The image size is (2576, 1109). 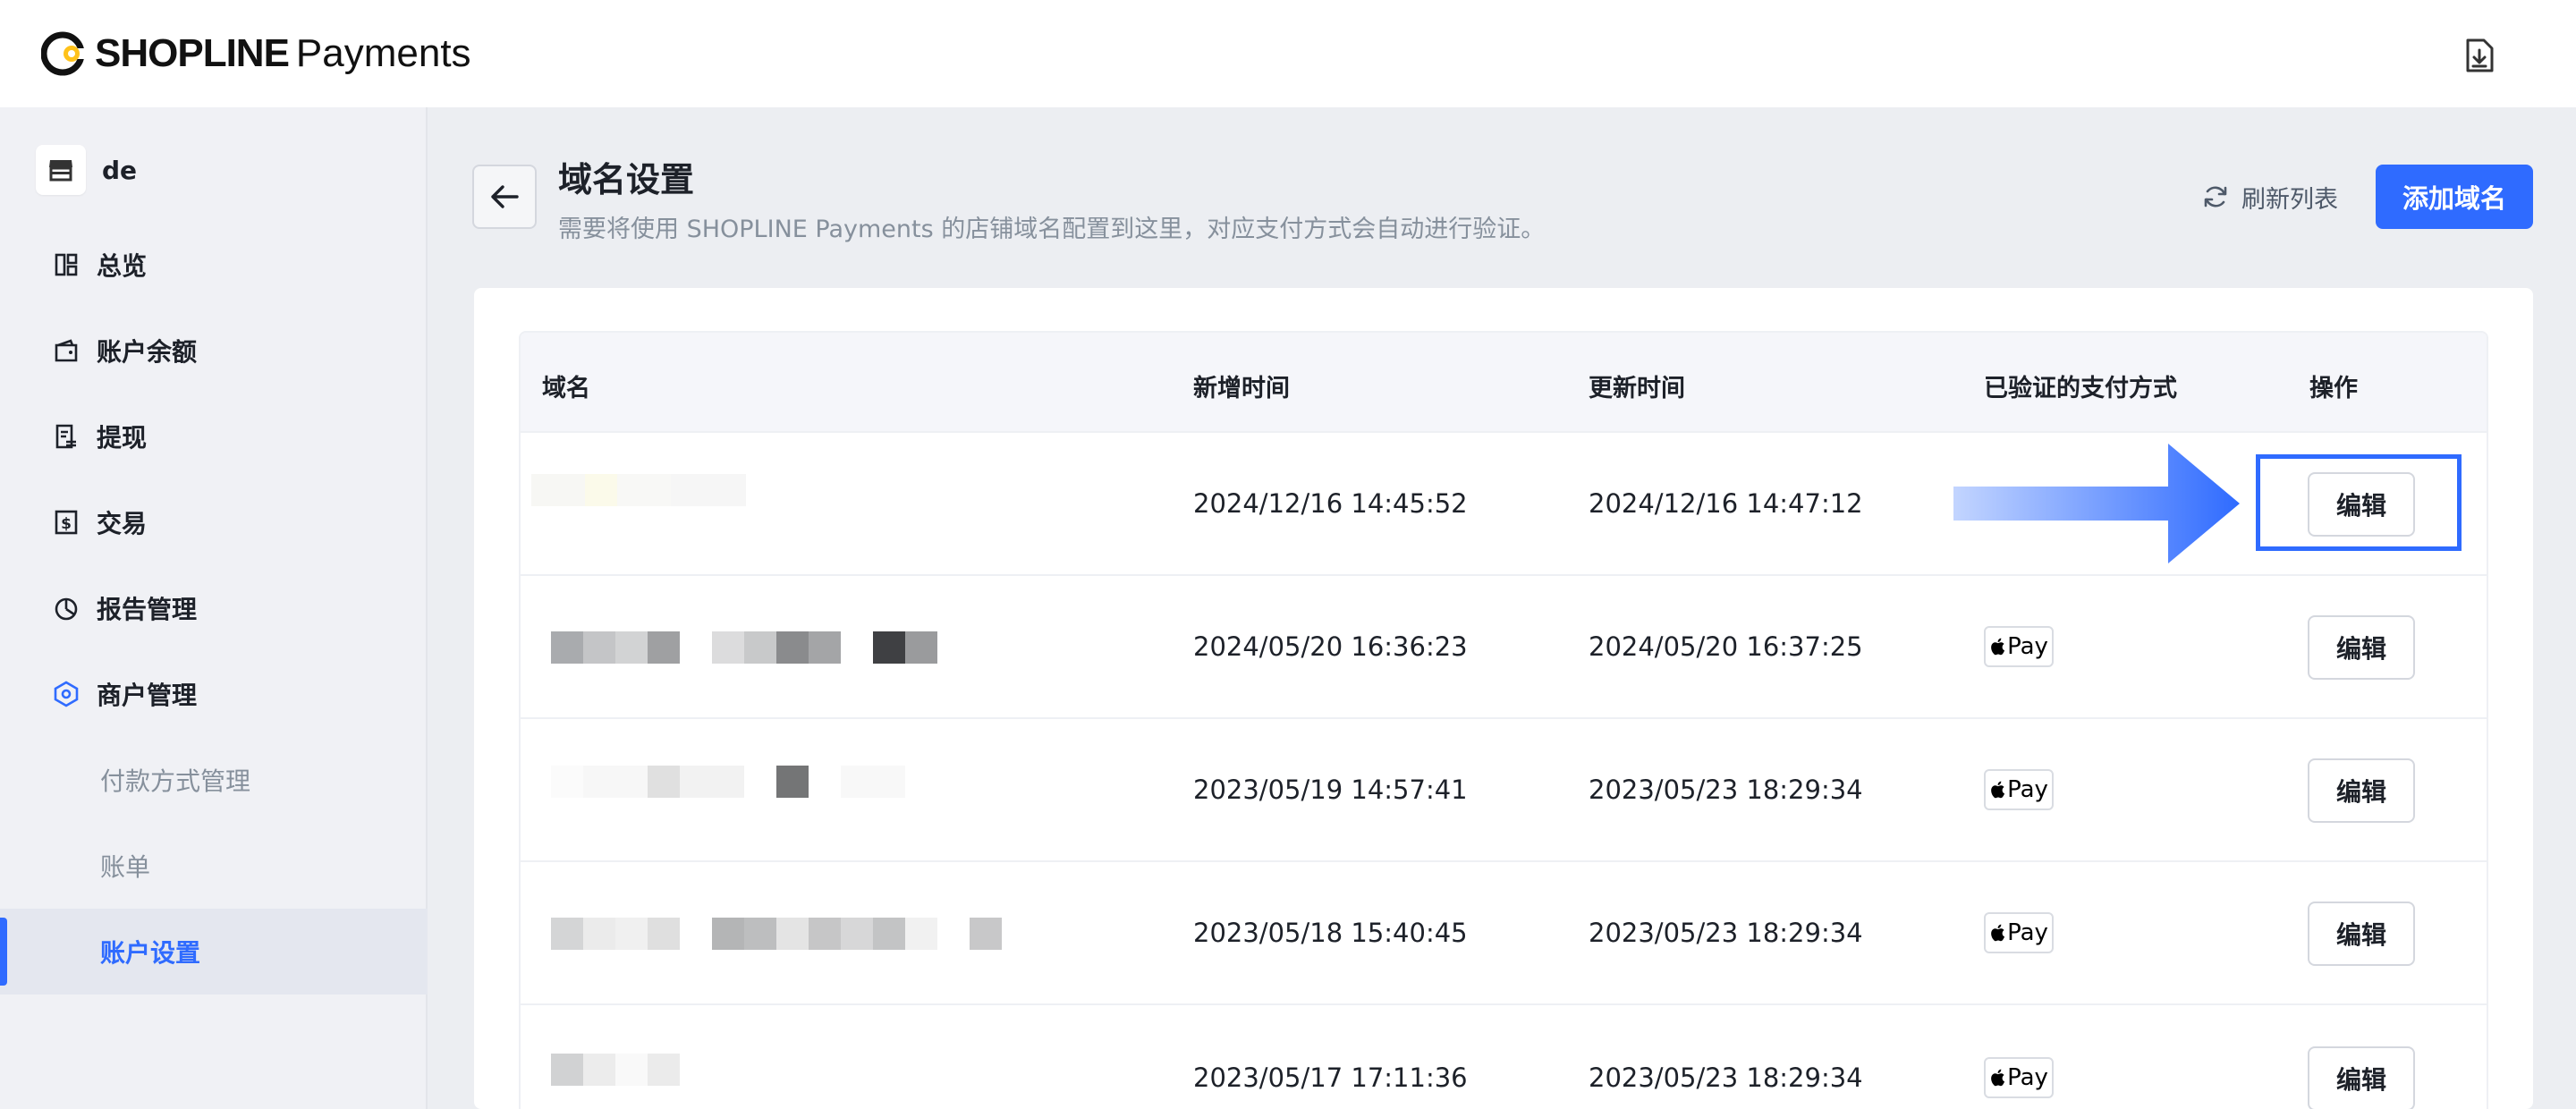 I want to click on brand-name-strong: SHOPLINE, so click(x=192, y=53).